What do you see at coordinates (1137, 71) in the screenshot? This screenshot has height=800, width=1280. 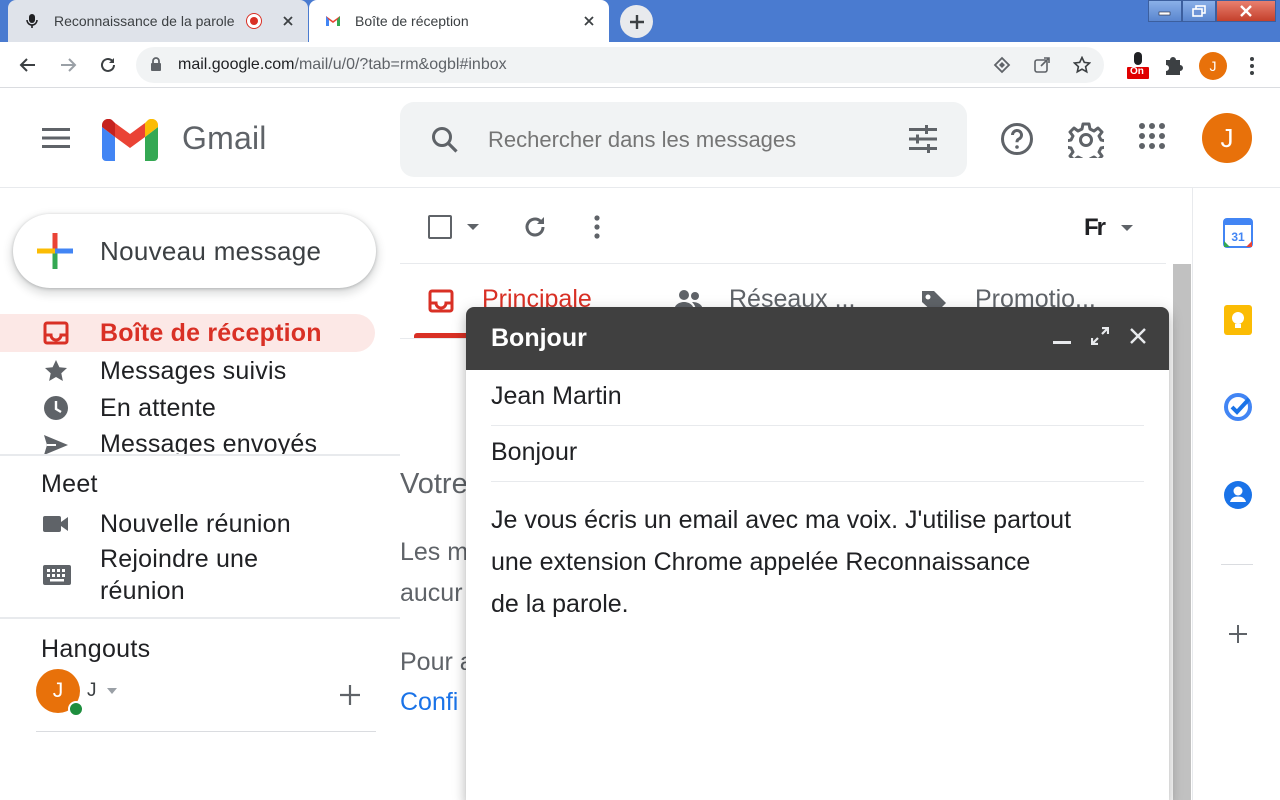 I see `extension-badge: On` at bounding box center [1137, 71].